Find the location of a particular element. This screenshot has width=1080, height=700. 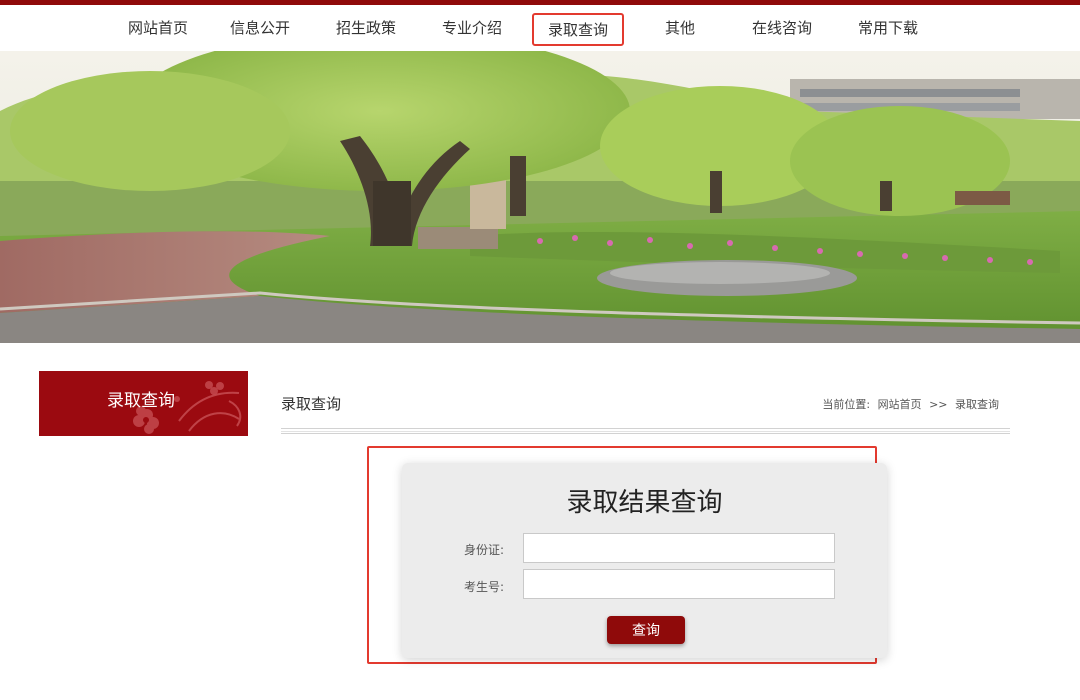

nav-item-other: 其他 is located at coordinates (680, 28).